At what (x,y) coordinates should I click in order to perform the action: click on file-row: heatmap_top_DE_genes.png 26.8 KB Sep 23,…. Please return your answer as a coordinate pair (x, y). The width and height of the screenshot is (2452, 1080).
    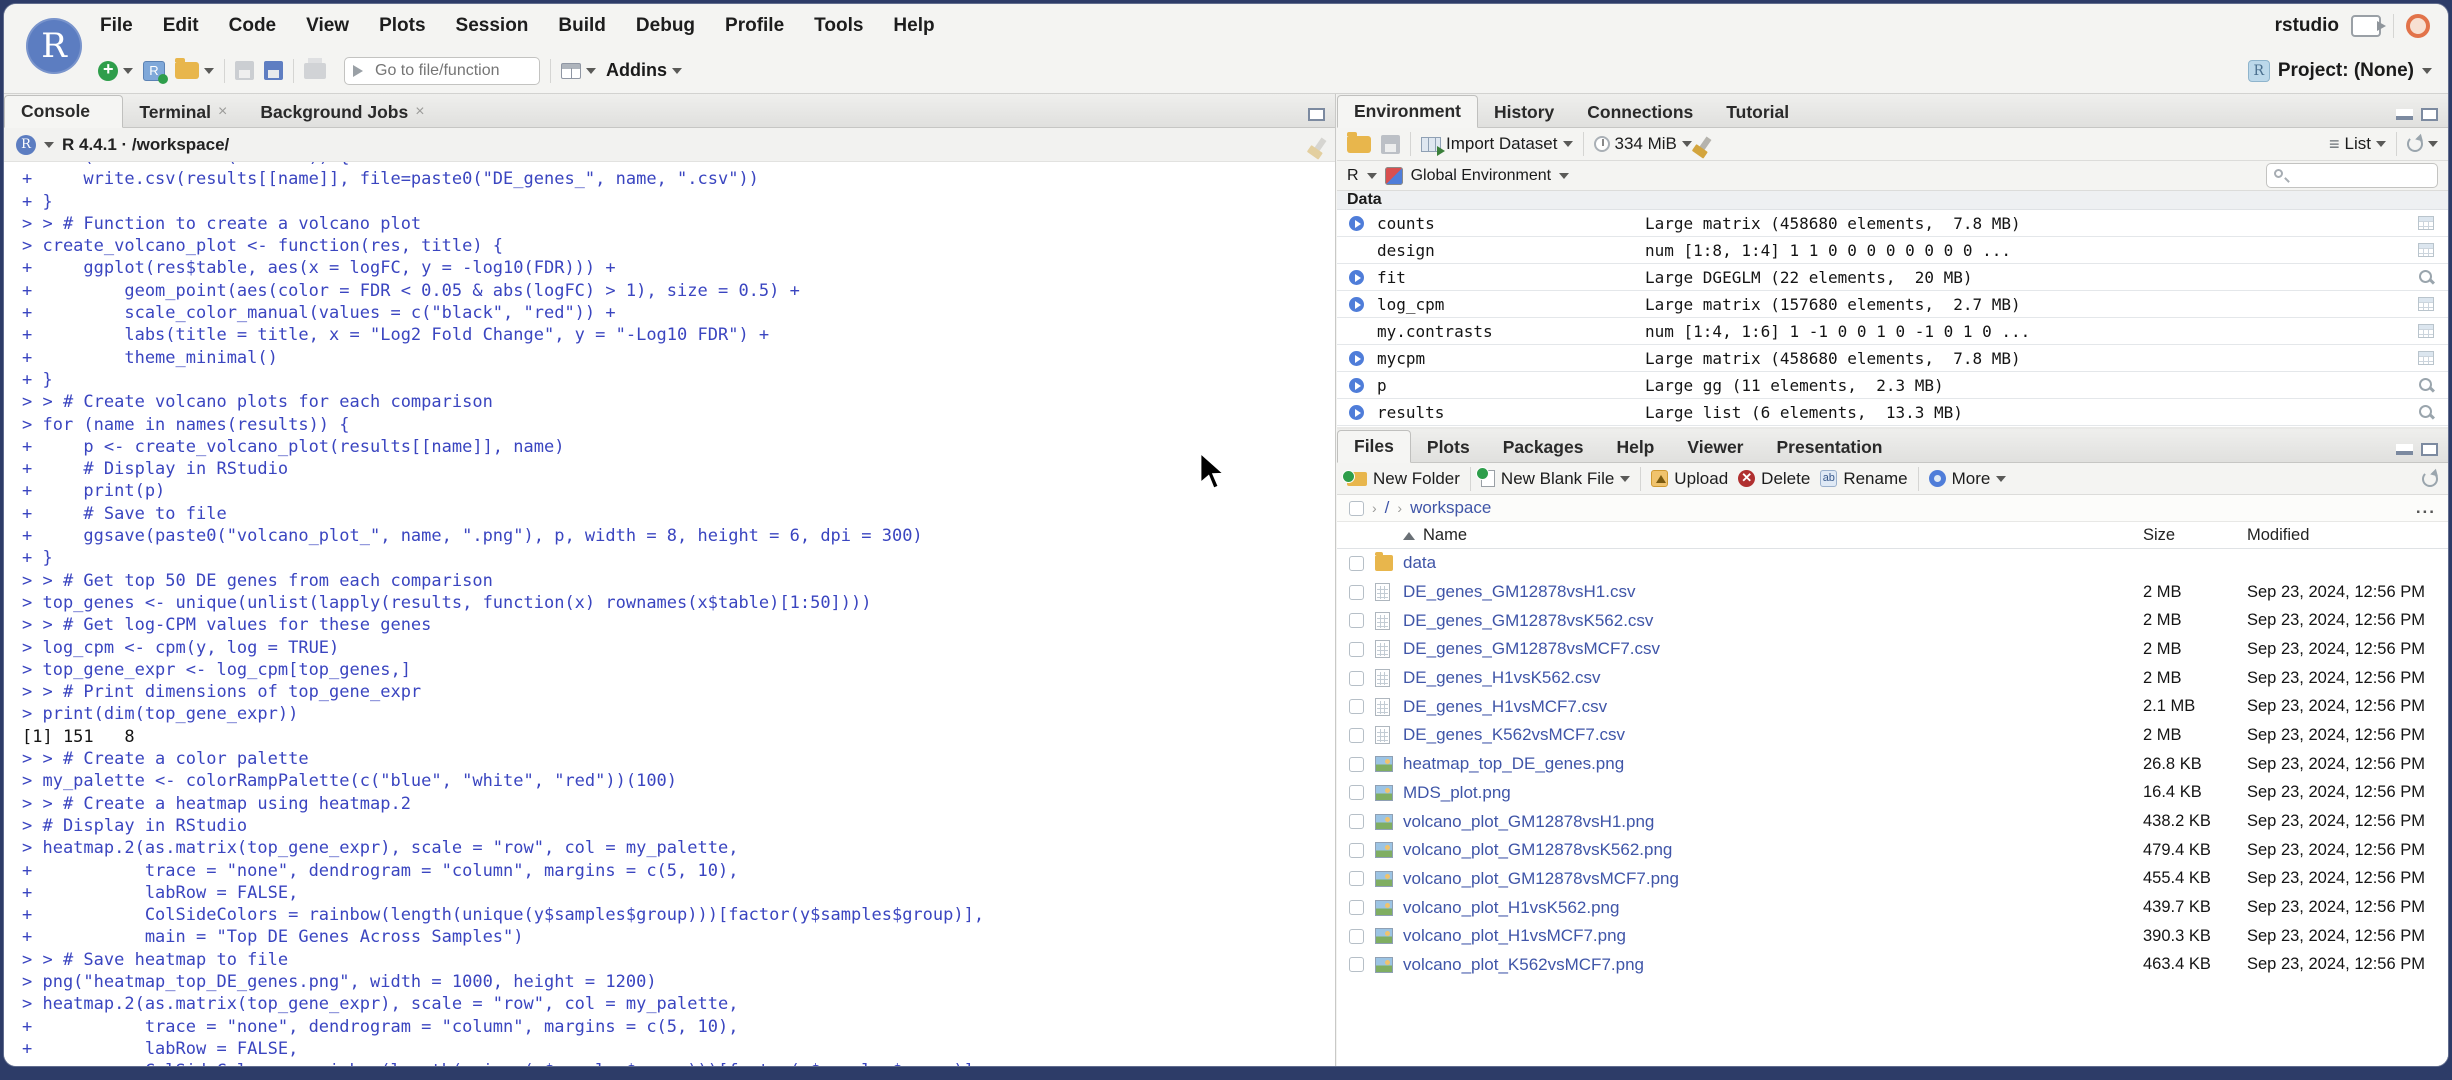
    Looking at the image, I should click on (1892, 764).